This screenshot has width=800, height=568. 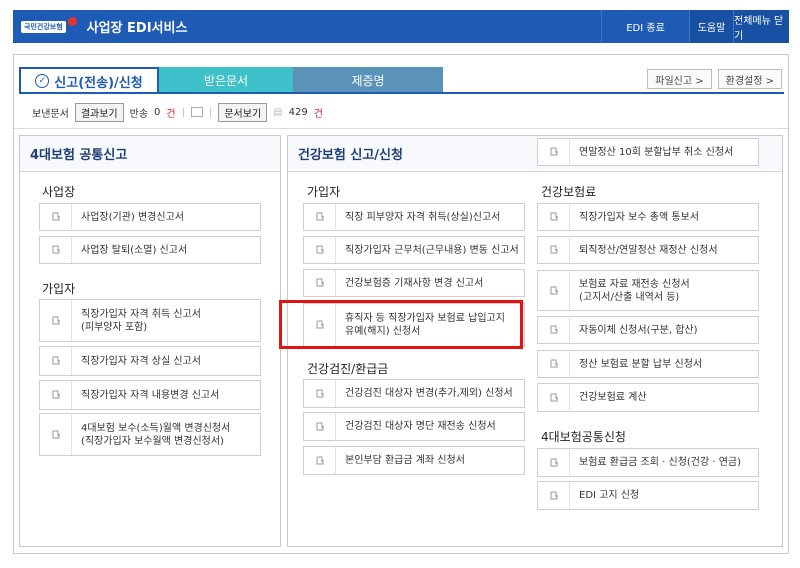 What do you see at coordinates (629, 297) in the screenshot?
I see `form-link-line: (고지서/산출 내역서 등)` at bounding box center [629, 297].